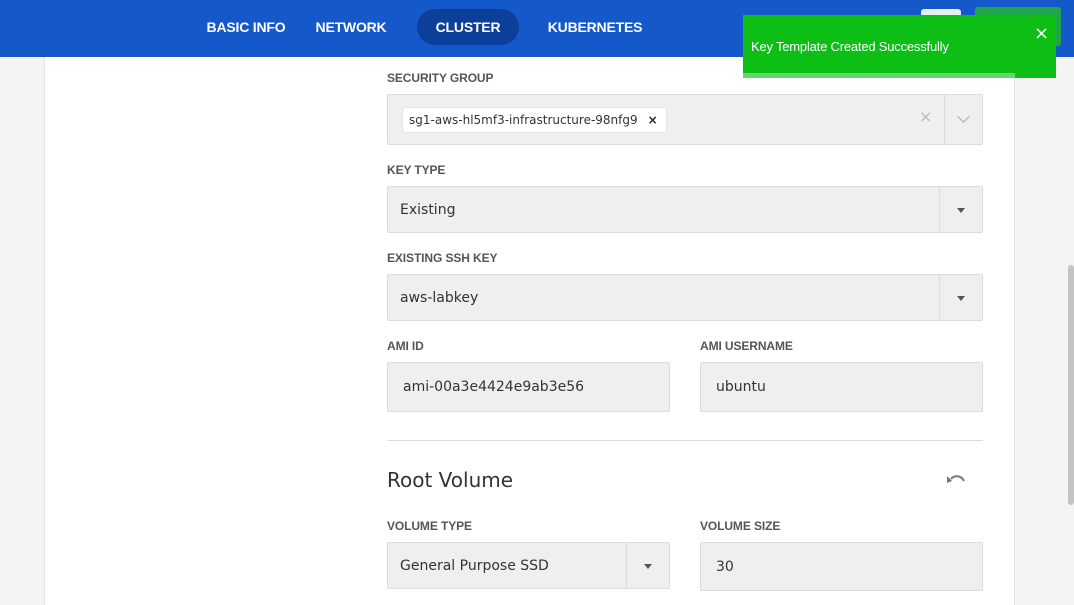 Image resolution: width=1074 pixels, height=605 pixels. What do you see at coordinates (685, 119) in the screenshot?
I see `security-group-multiselect: sg1-aws-hl5mf3-infrastructure-98nfg9 × ×` at bounding box center [685, 119].